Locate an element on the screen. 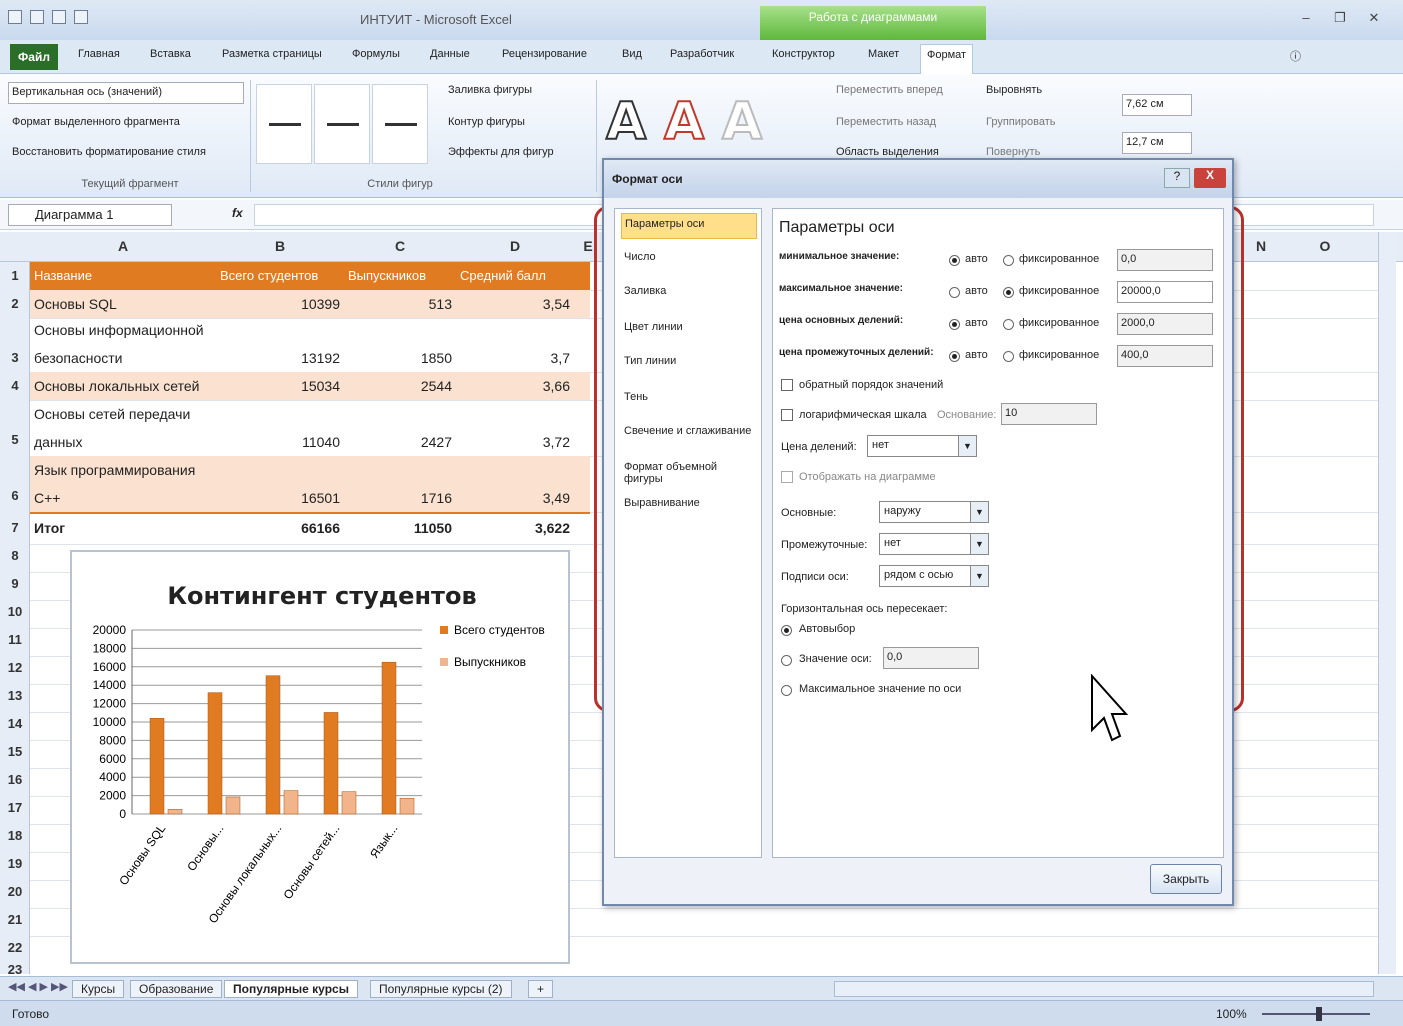 Image resolution: width=1403 pixels, height=1026 pixels. total-cell: 11050 is located at coordinates (398, 528).